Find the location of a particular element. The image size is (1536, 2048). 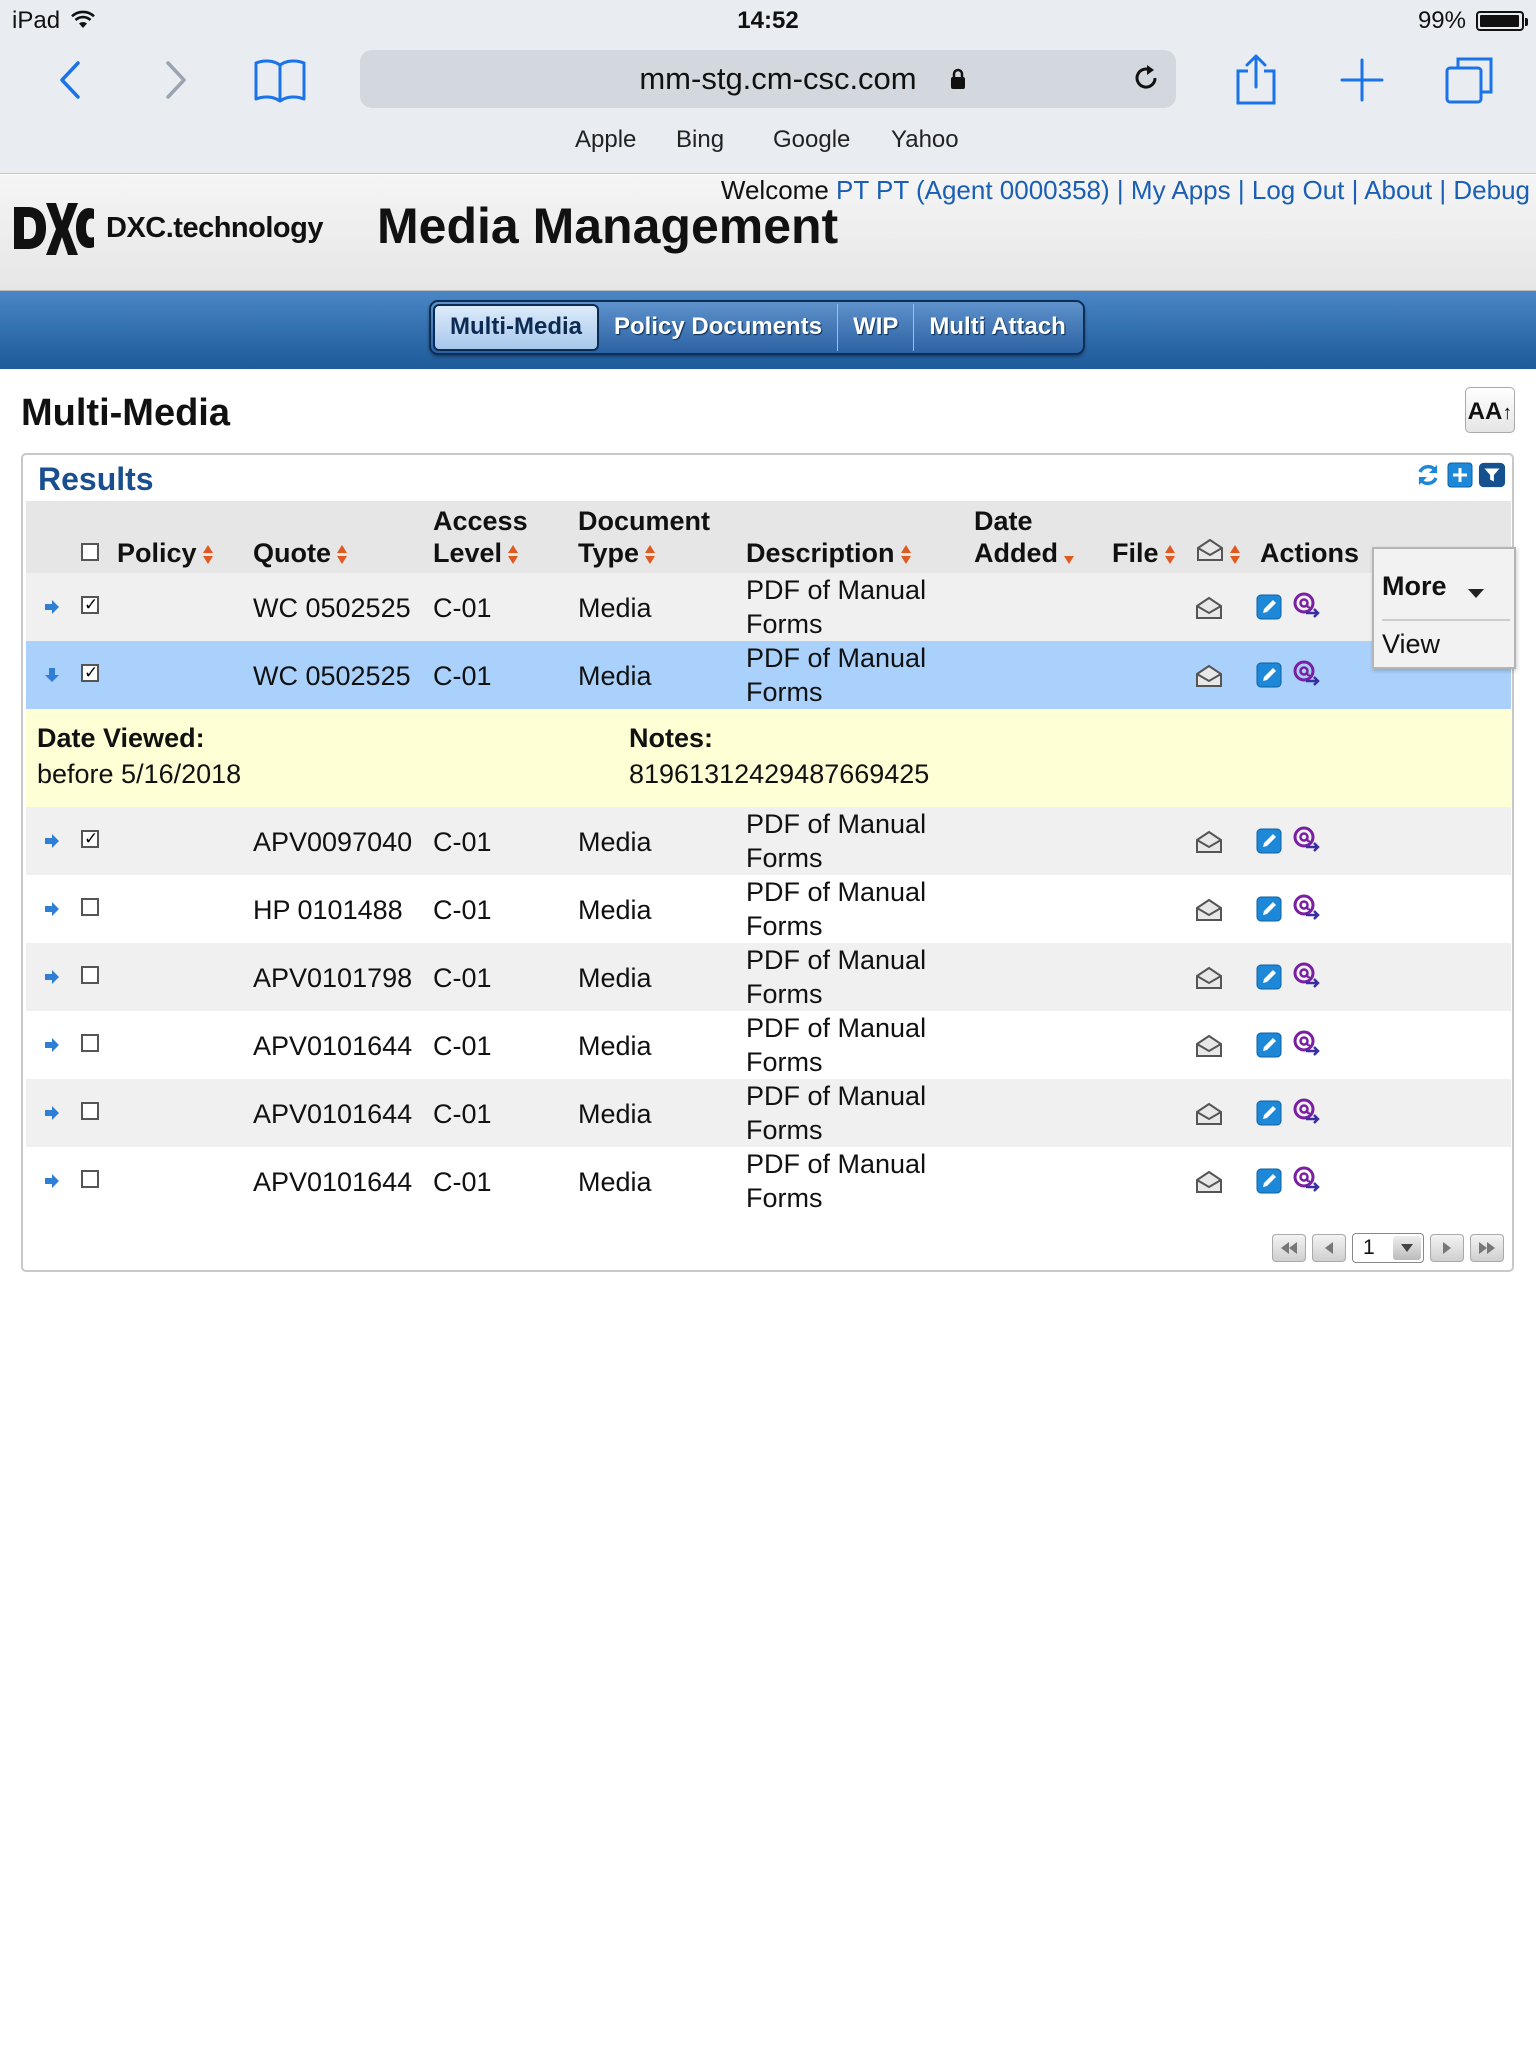

col-document-type: Document Type is located at coordinates (644, 537).